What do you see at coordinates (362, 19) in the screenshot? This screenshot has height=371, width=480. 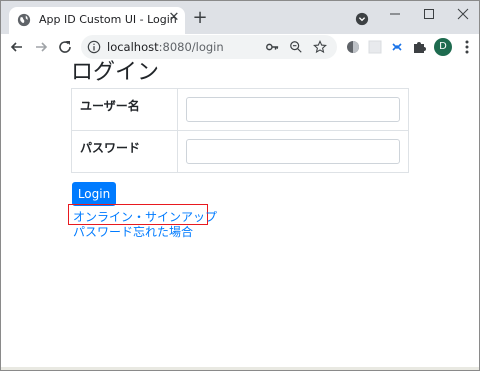 I see `tab-search-icon` at bounding box center [362, 19].